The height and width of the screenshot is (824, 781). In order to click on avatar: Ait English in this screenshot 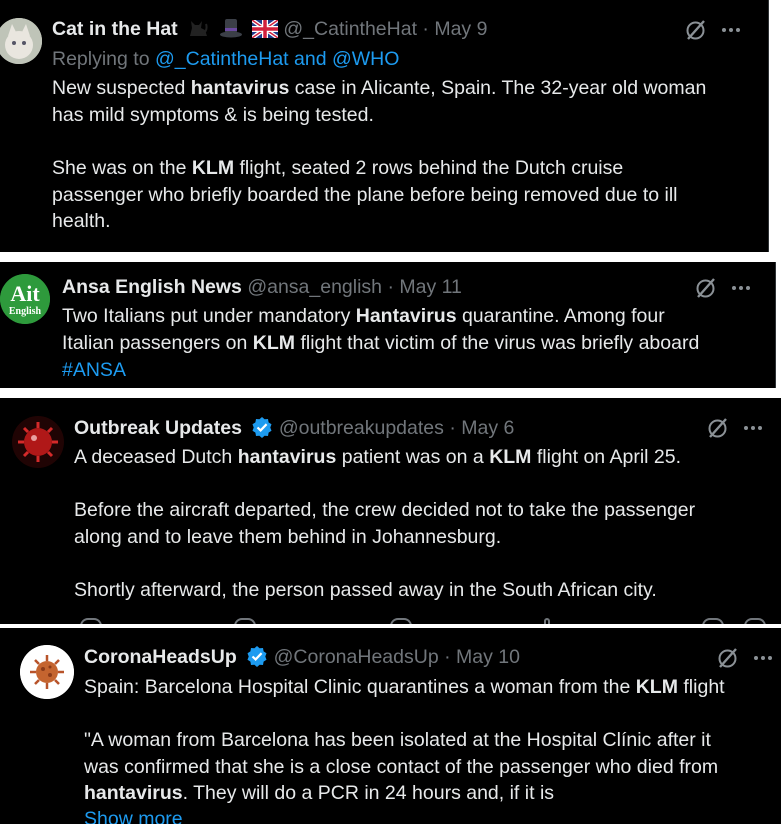, I will do `click(25, 299)`.